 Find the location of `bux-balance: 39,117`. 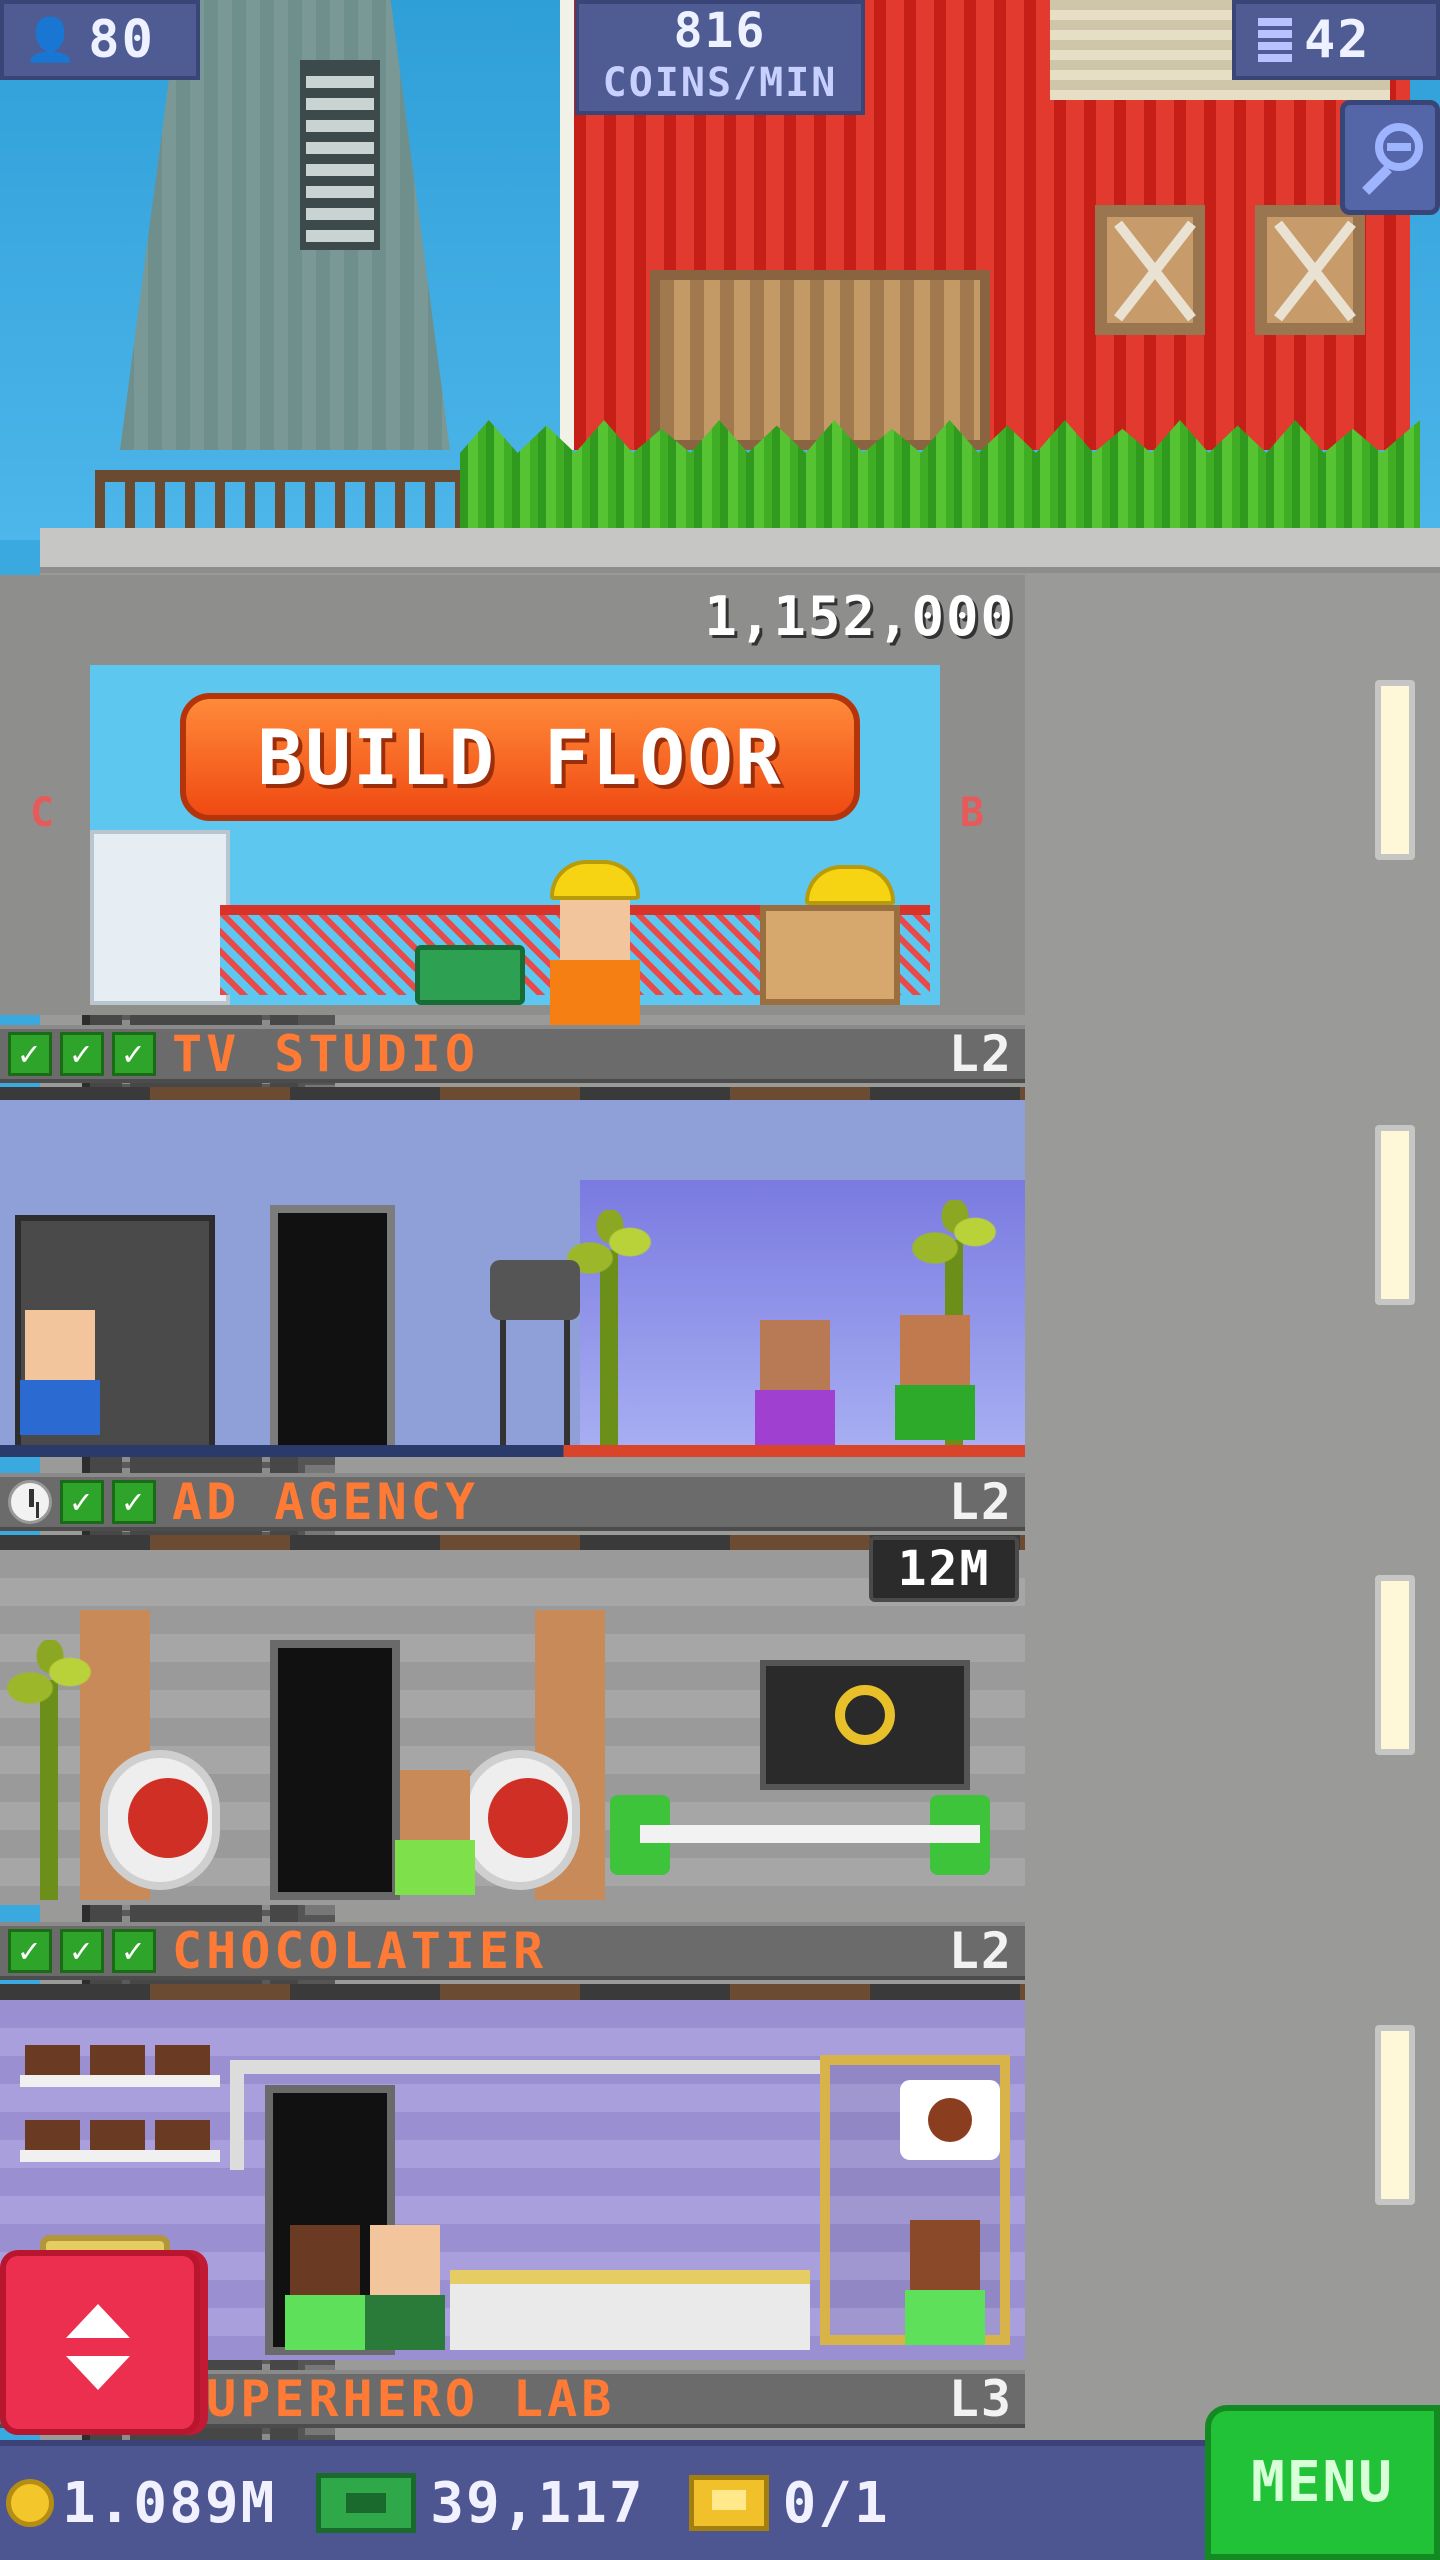

bux-balance: 39,117 is located at coordinates (537, 2503).